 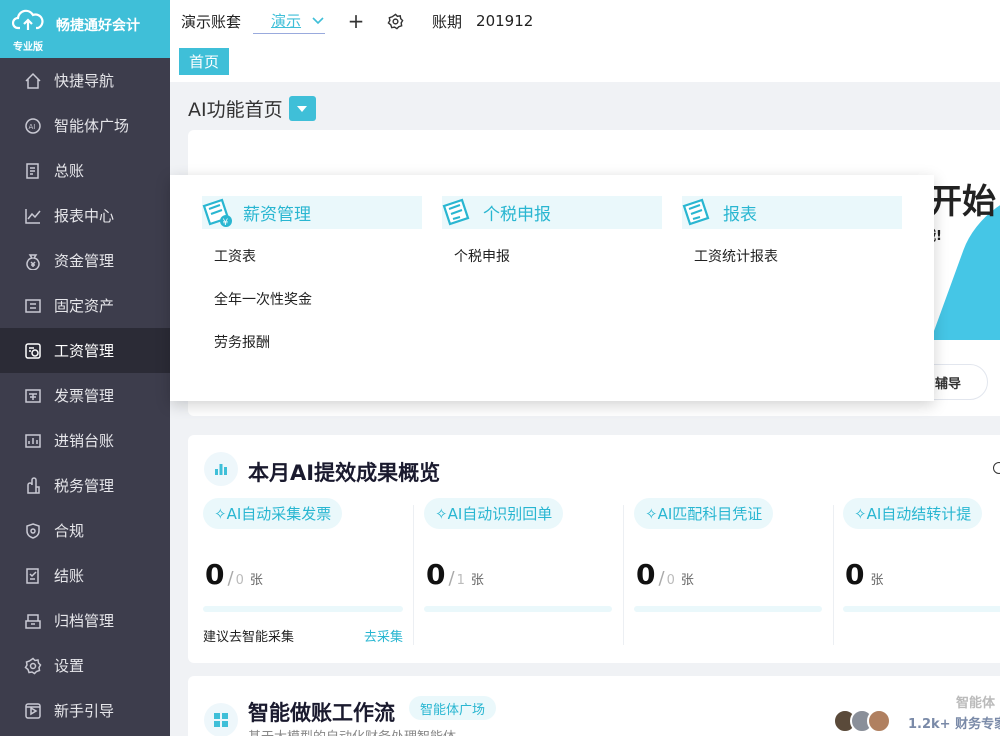 I want to click on workflow-subtitle: 基于大模型的自动化财务处理智能体, so click(x=352, y=731).